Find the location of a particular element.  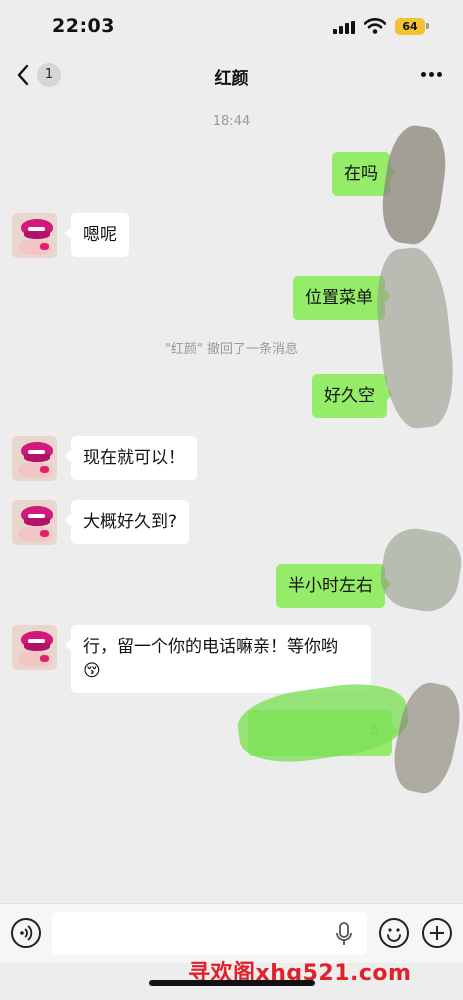

emoji-icon is located at coordinates (394, 933).